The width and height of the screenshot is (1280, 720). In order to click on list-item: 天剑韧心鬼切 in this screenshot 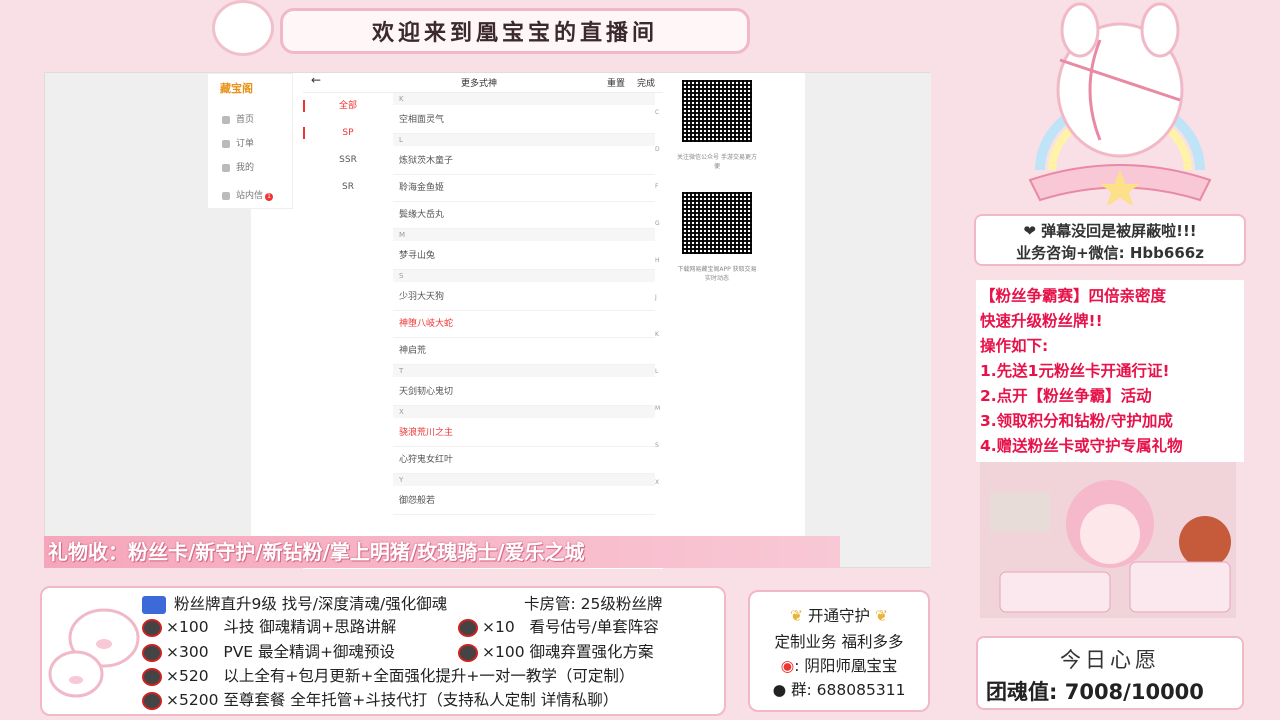, I will do `click(524, 392)`.